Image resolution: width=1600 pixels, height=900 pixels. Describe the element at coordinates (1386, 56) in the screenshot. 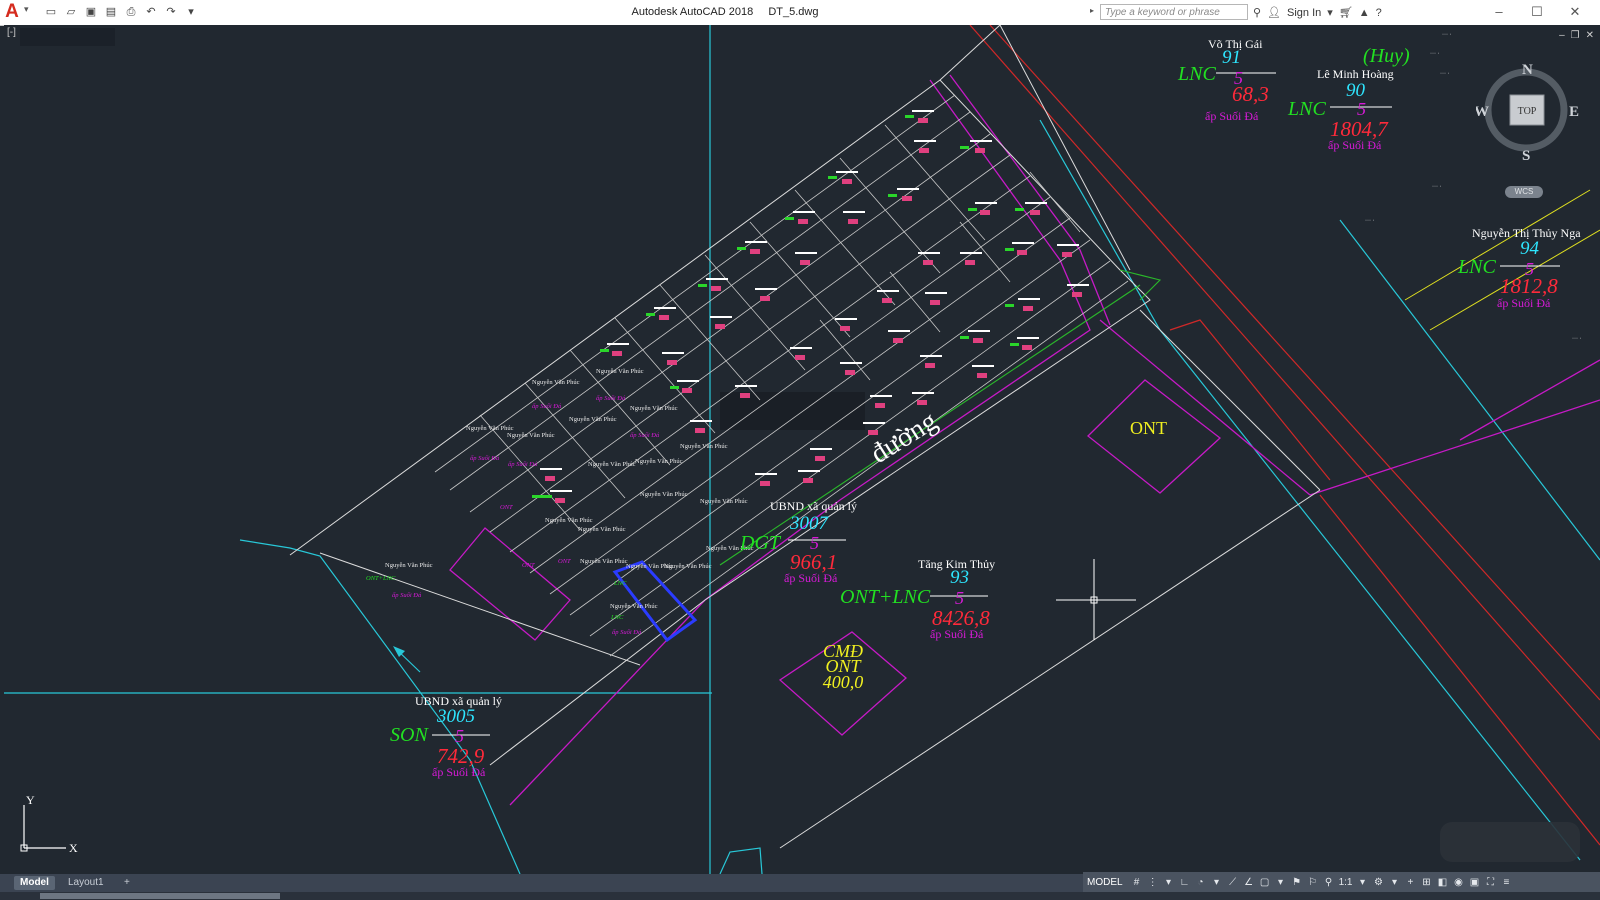

I see `svg-text: (Huy)` at that location.